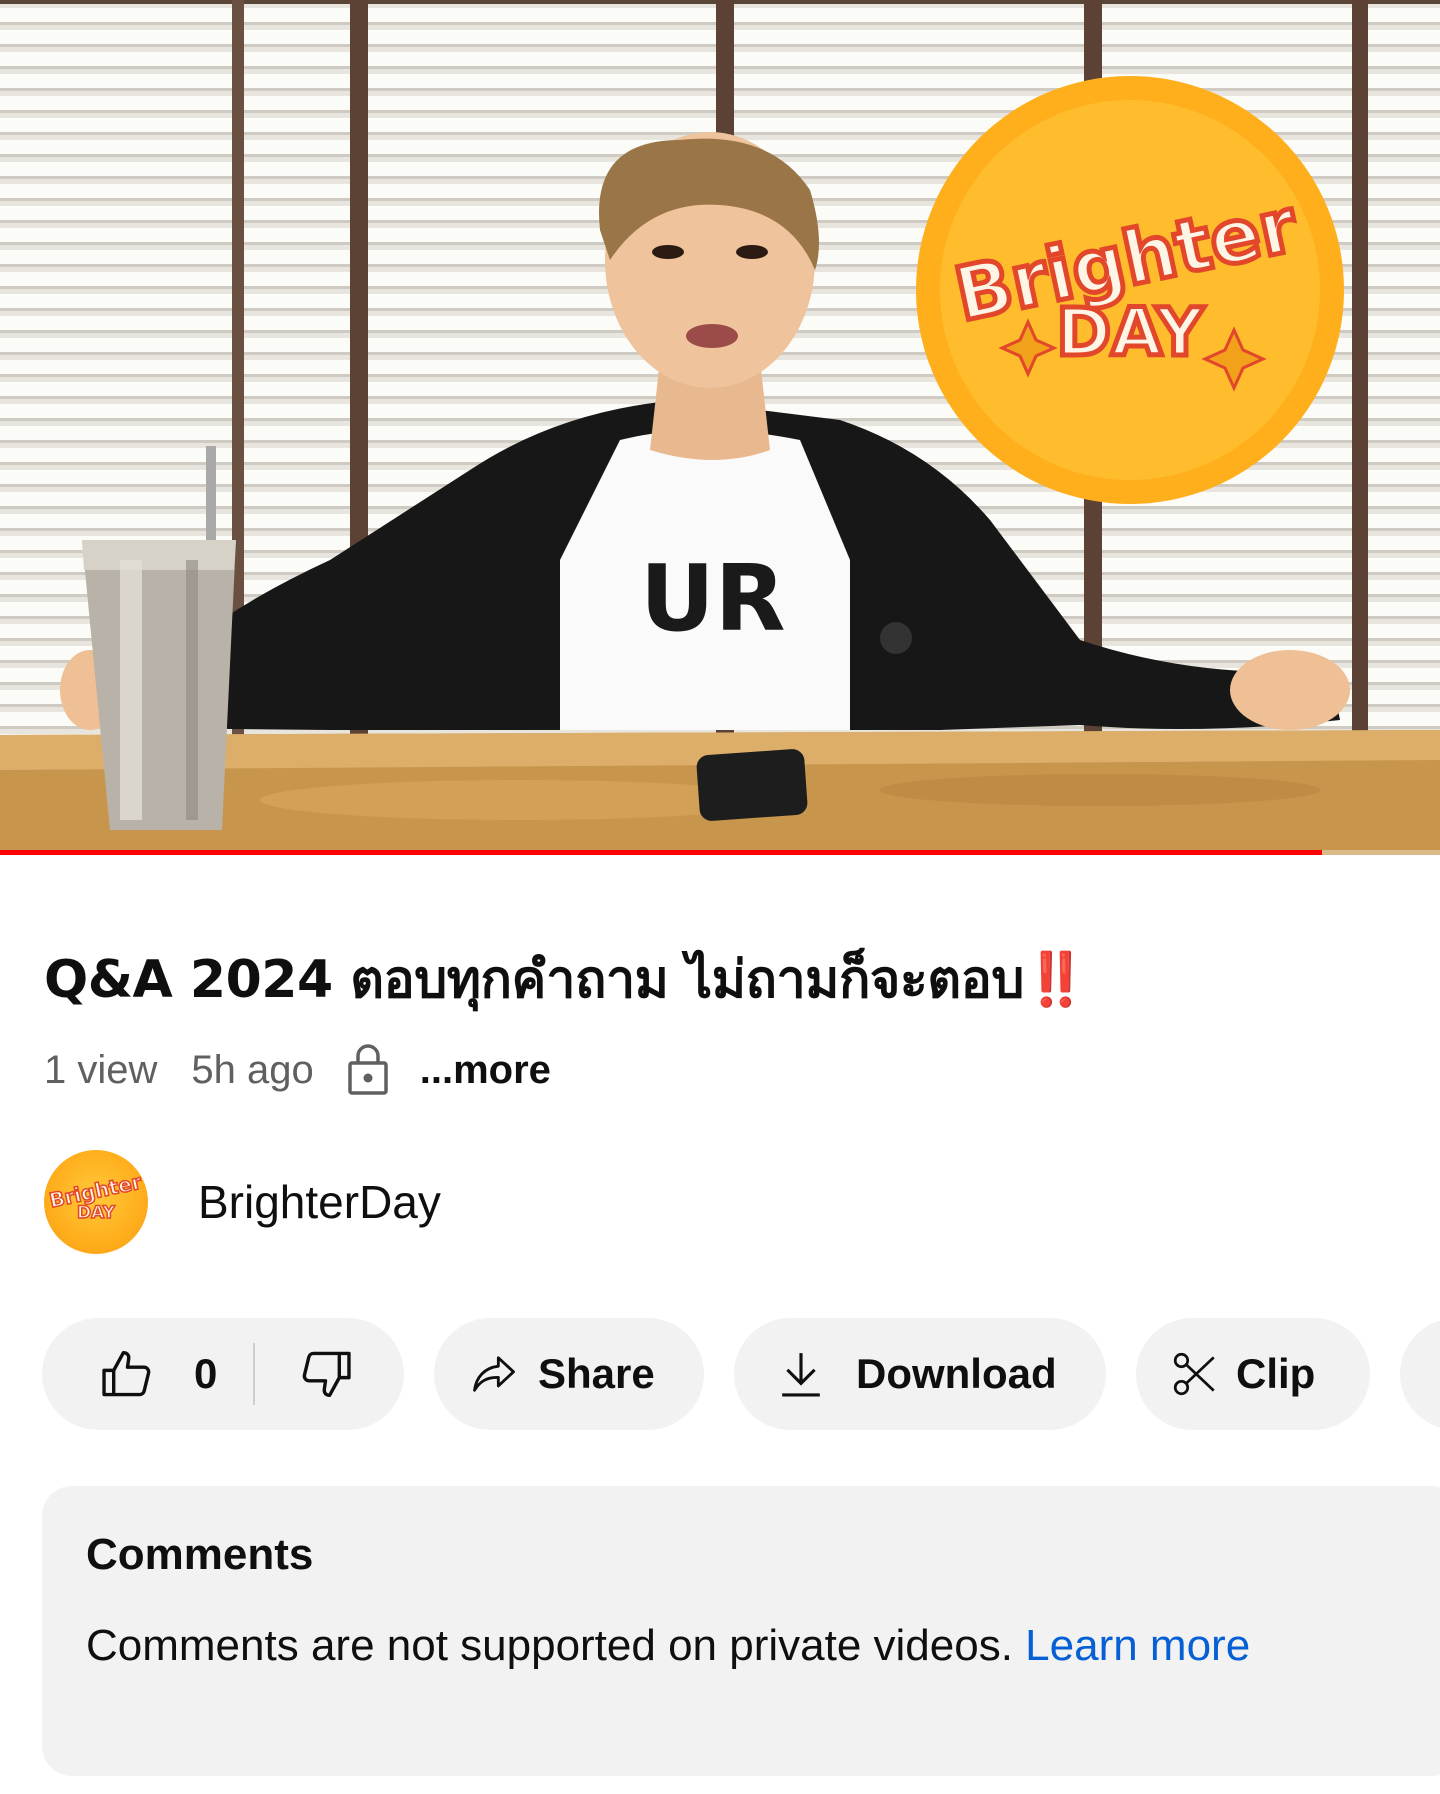  I want to click on download-button: Download, so click(920, 1374).